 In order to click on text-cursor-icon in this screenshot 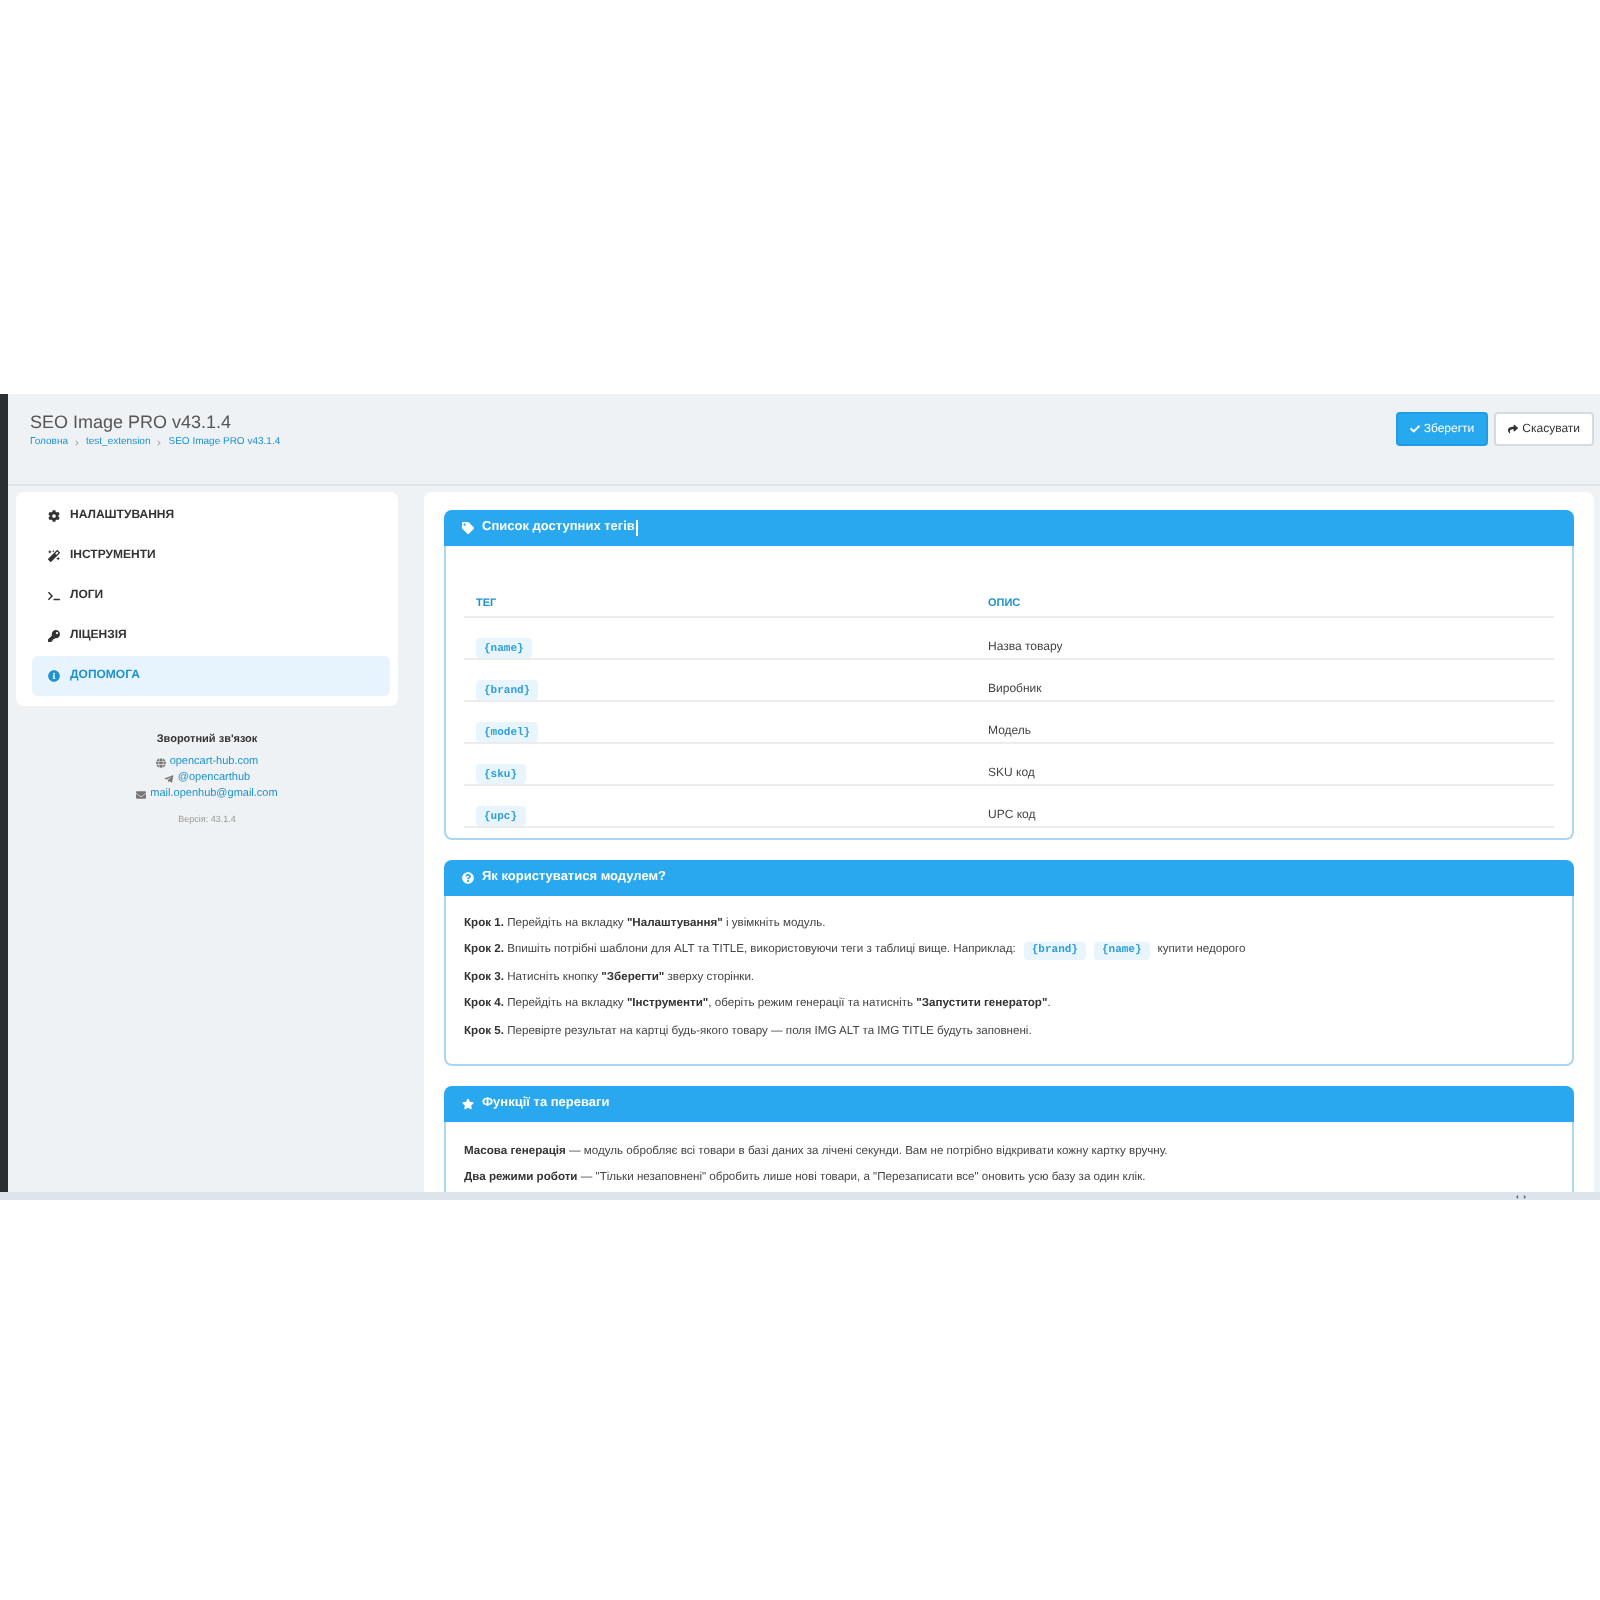, I will do `click(637, 528)`.